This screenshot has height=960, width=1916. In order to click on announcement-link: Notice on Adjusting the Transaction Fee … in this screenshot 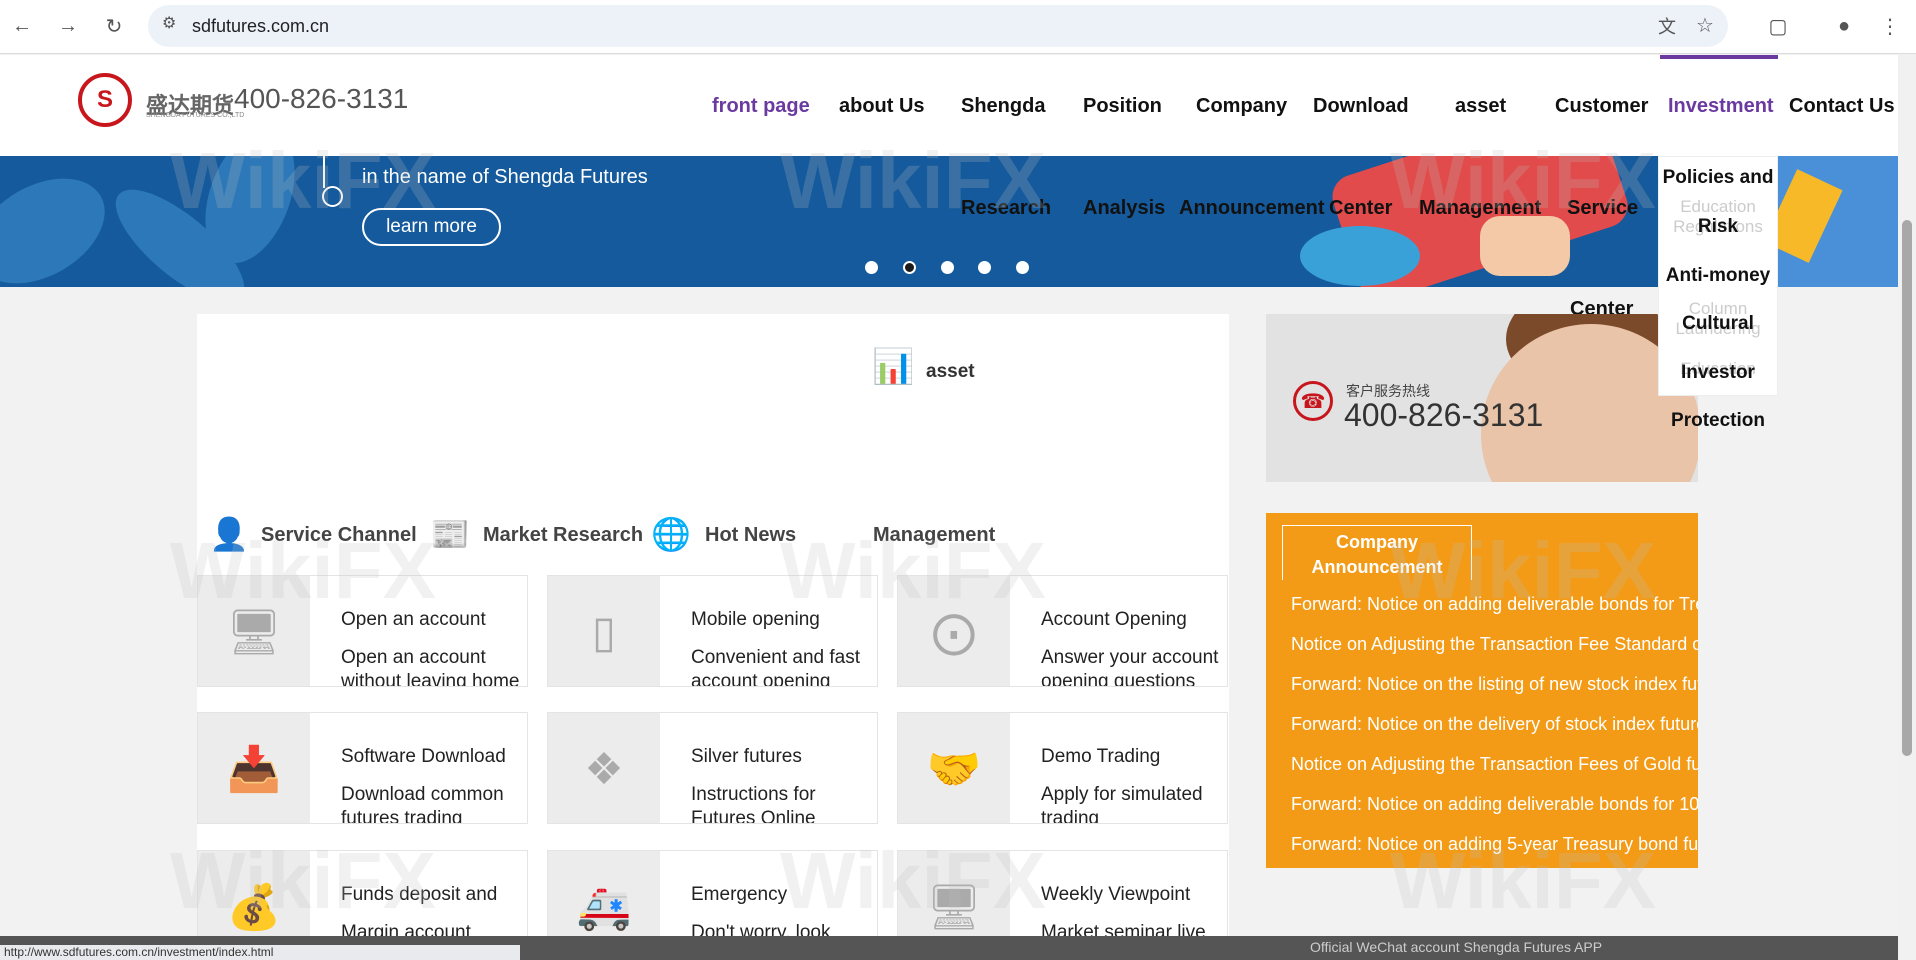, I will do `click(1494, 644)`.